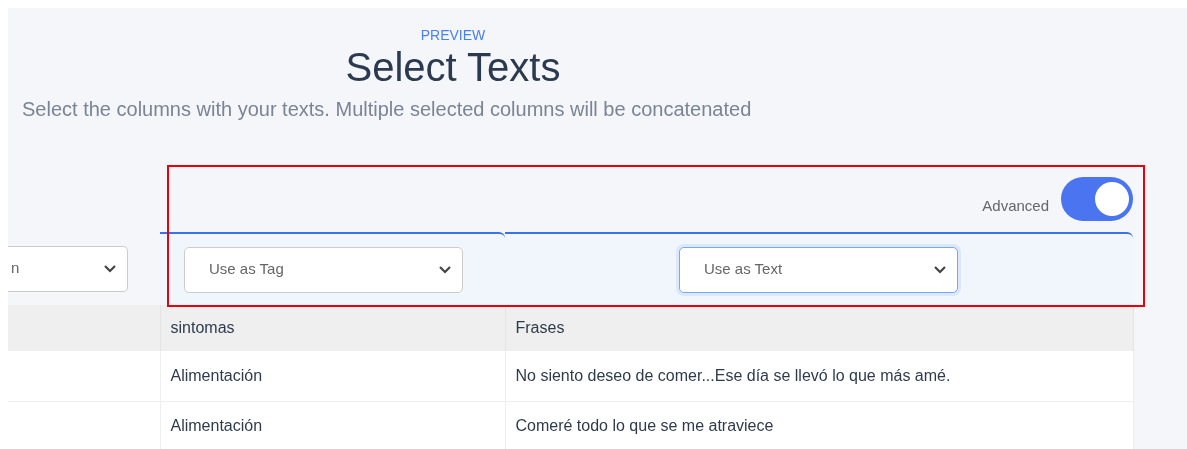 Image resolution: width=1187 pixels, height=449 pixels. What do you see at coordinates (1097, 199) in the screenshot?
I see `advanced-toggle` at bounding box center [1097, 199].